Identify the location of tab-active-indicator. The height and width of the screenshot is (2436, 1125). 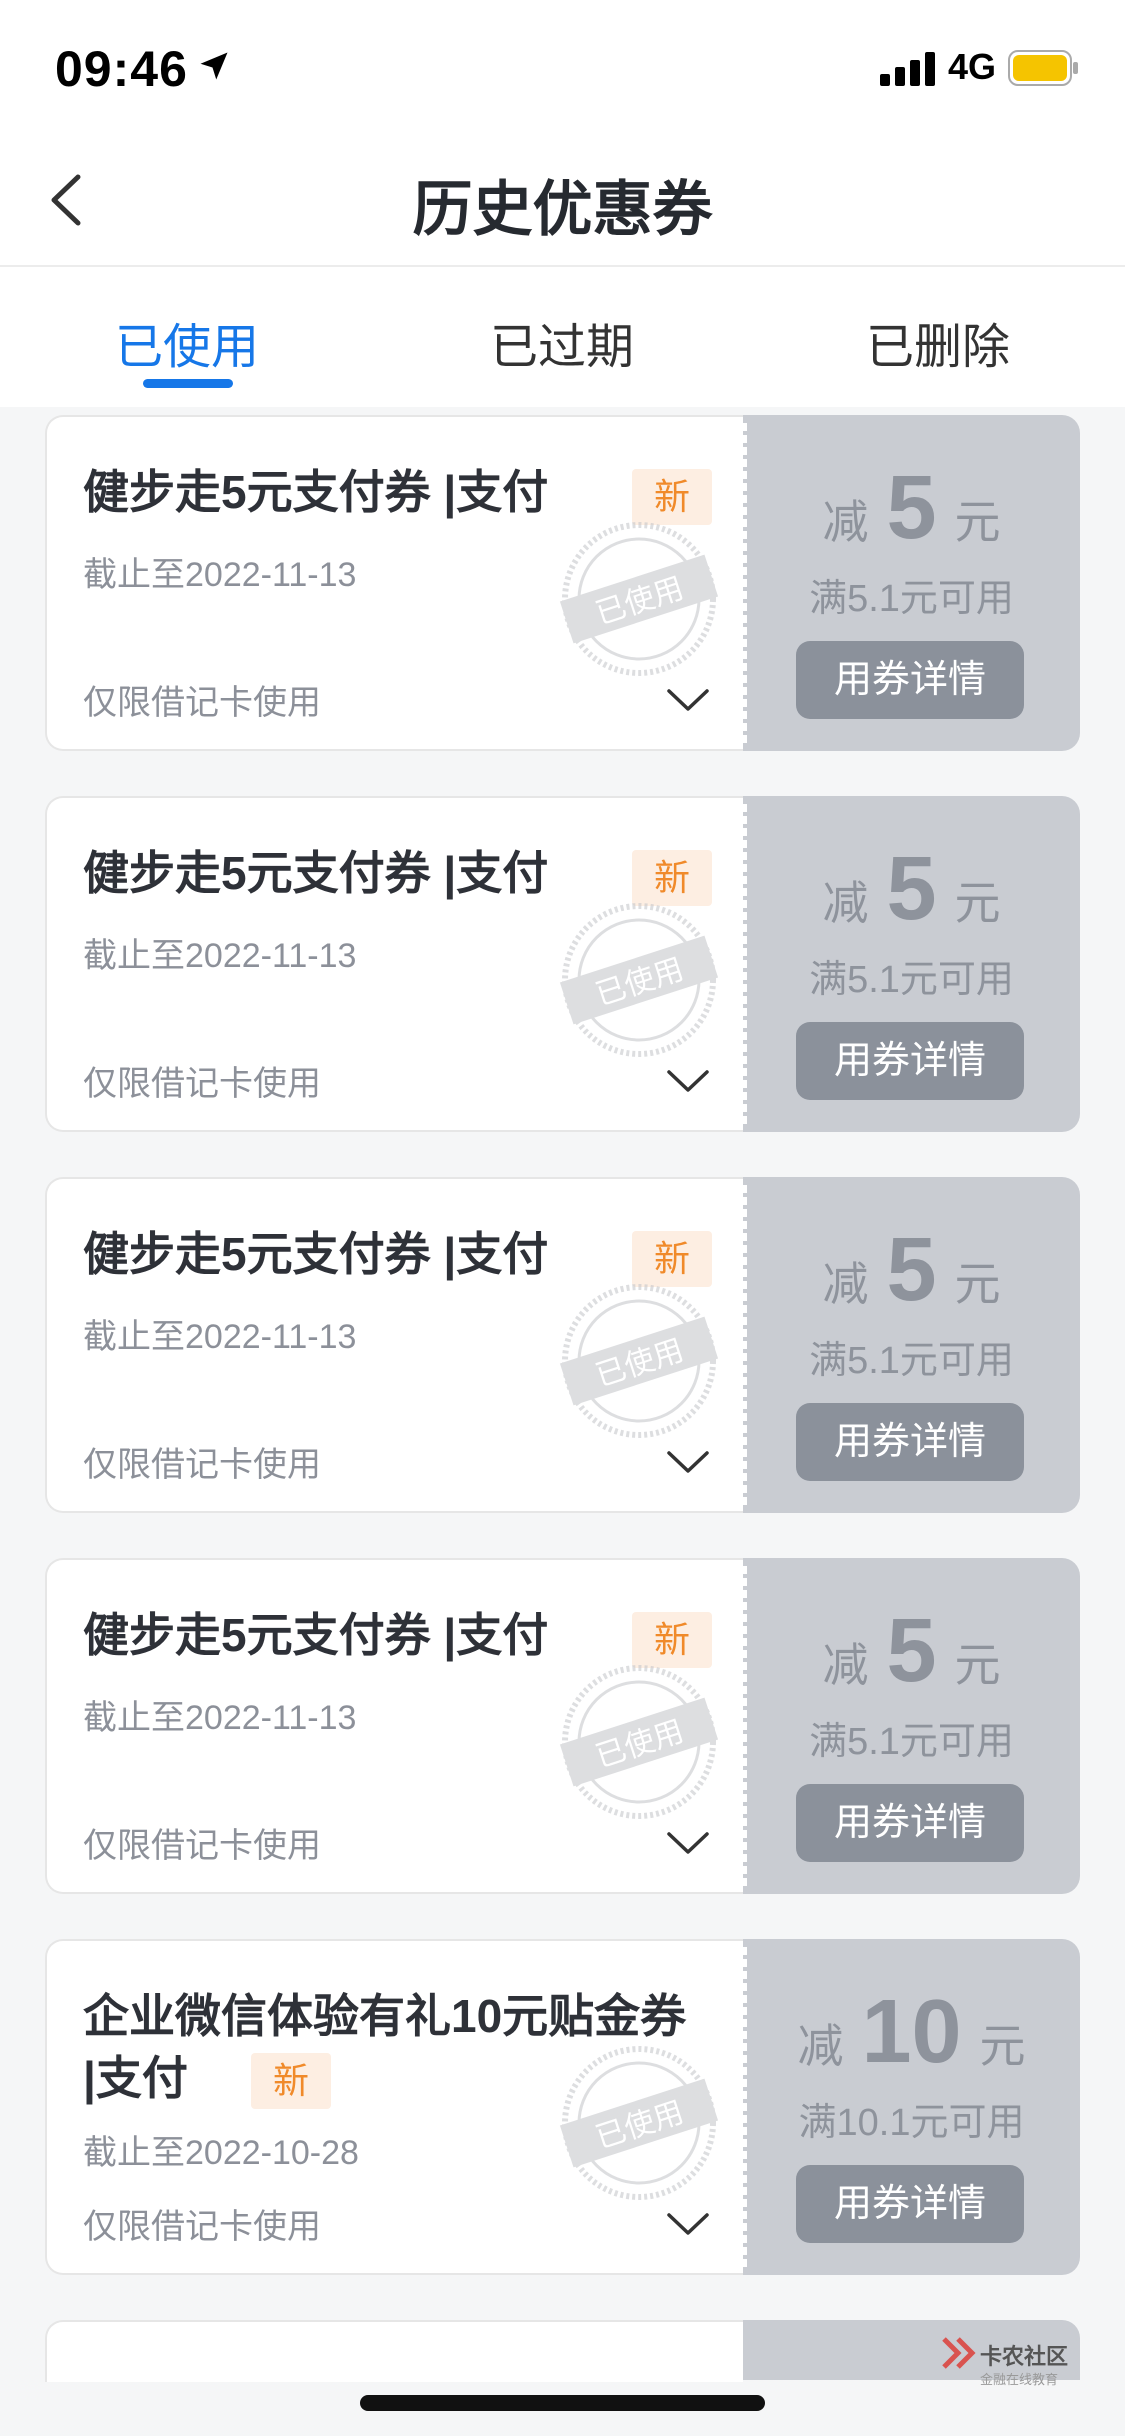
(188, 383).